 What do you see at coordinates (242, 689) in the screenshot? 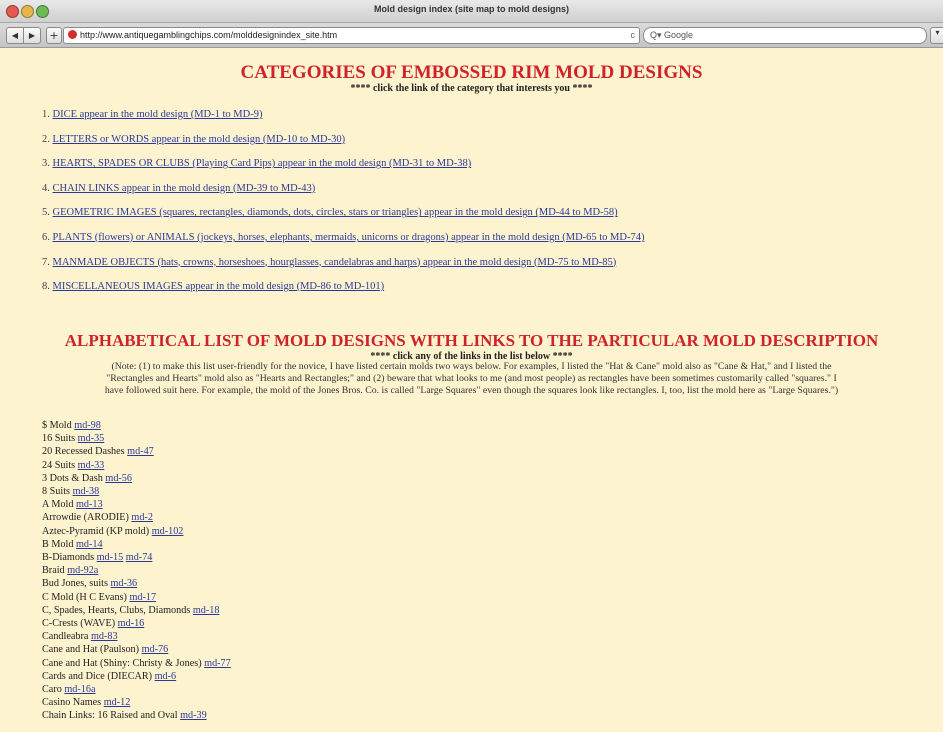
I see `mold-list-item: Caro md-16a` at bounding box center [242, 689].